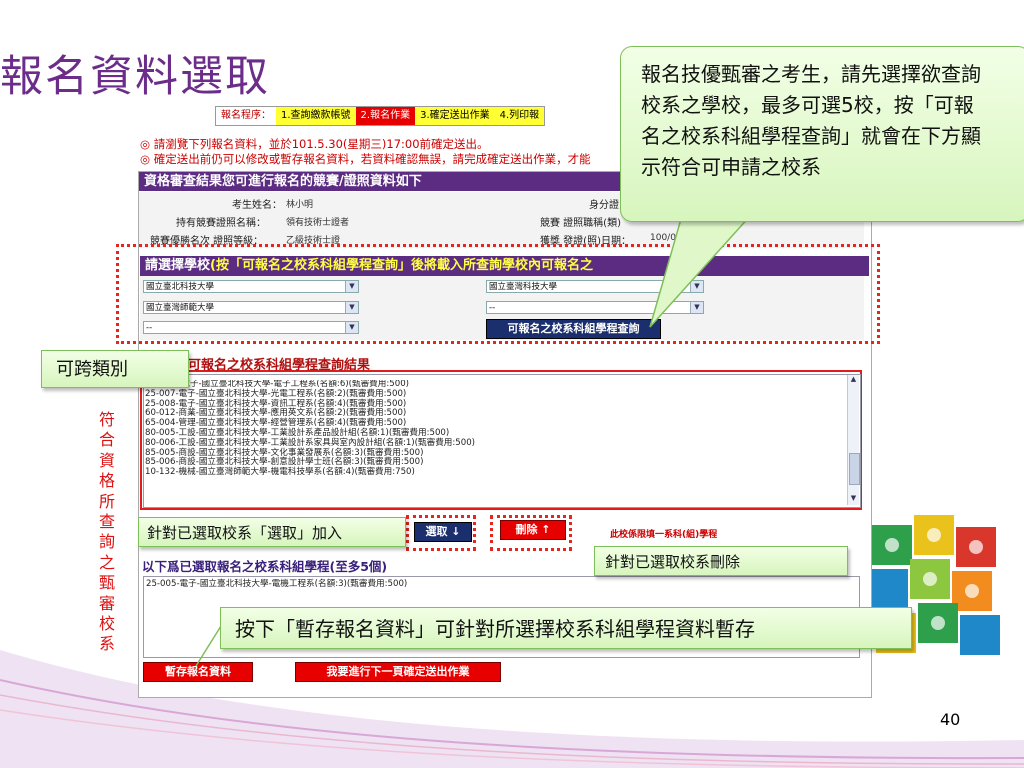  Describe the element at coordinates (265, 566) in the screenshot. I see `chosen-title: 以下爲已選取報名之校系科組學程(至多5個)` at that location.